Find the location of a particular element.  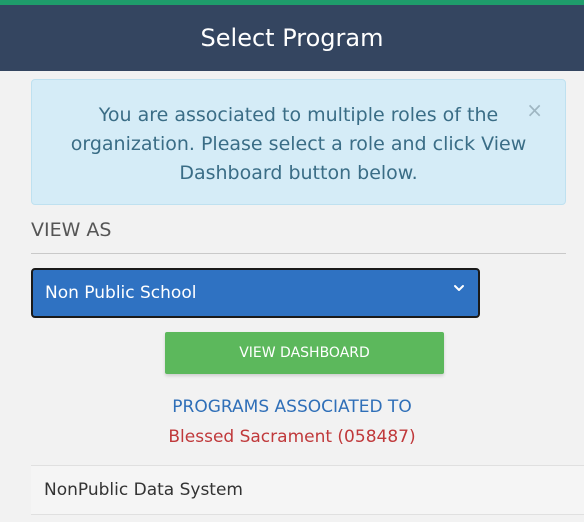

view-as-label: VIEW AS is located at coordinates (71, 230).